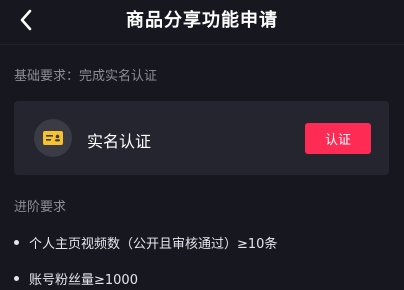 This screenshot has height=290, width=404. I want to click on requirement-item-videos: 个人主页视频数（公开且审核通过）≥10条, so click(145, 242).